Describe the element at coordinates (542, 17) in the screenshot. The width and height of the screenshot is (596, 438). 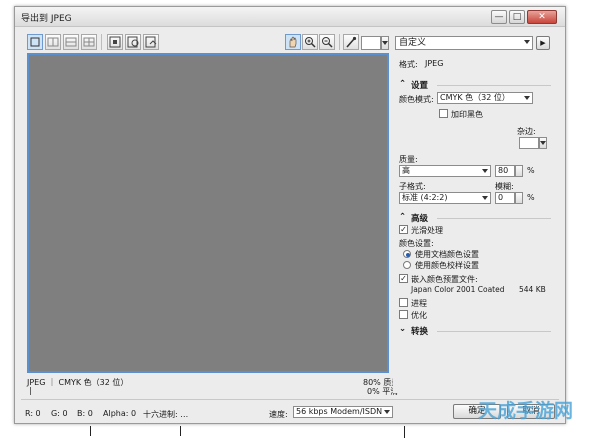
I see `close-button: ✕` at that location.